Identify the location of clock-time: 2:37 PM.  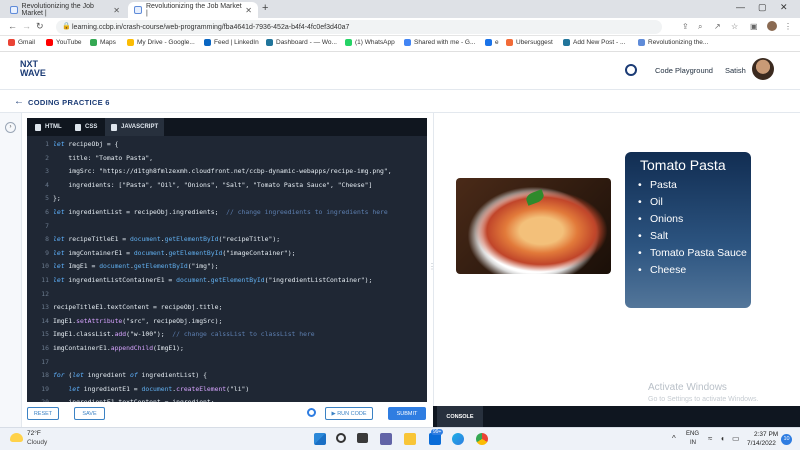
(766, 434).